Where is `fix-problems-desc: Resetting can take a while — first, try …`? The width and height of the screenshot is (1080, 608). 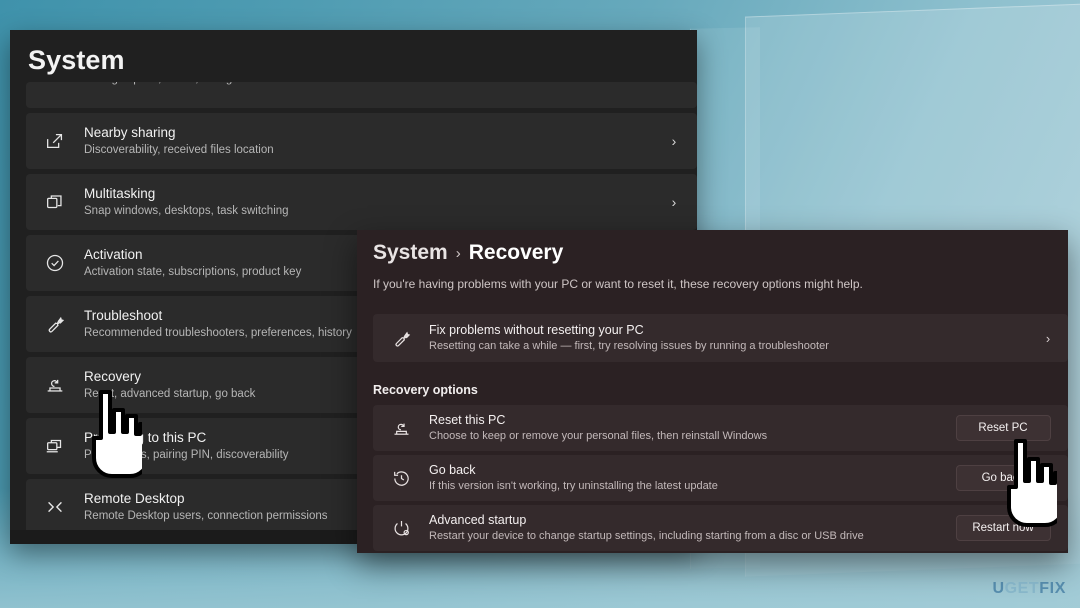
fix-problems-desc: Resetting can take a while — first, try … is located at coordinates (629, 346).